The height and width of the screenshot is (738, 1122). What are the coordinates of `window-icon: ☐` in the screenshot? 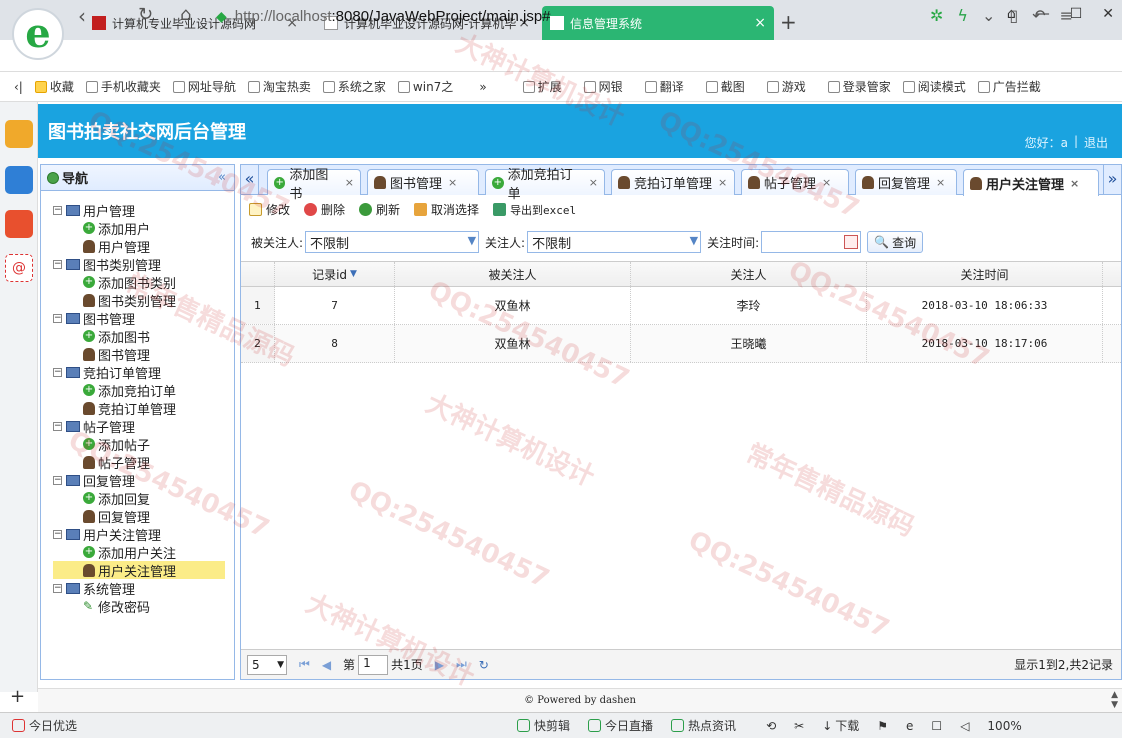 It's located at (936, 726).